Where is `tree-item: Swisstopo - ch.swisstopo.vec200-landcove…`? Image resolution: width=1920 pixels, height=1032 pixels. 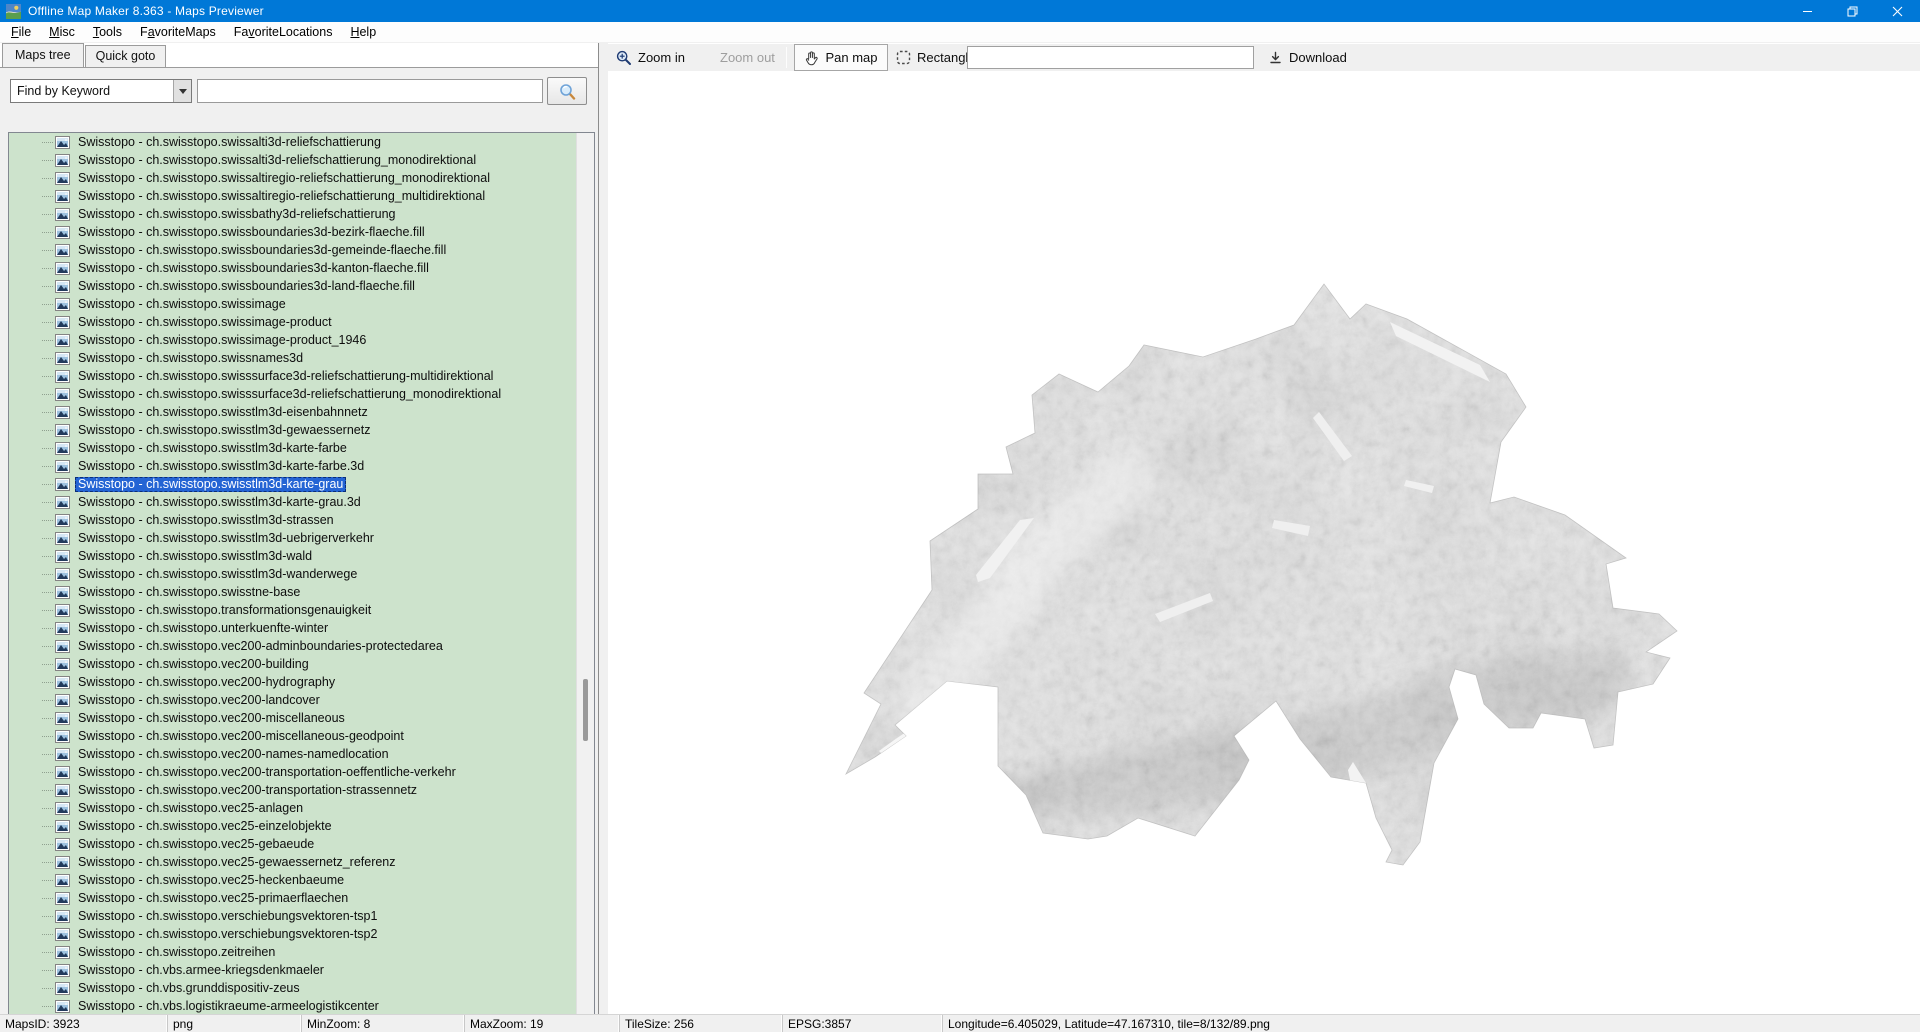 tree-item: Swisstopo - ch.swisstopo.vec200-landcove… is located at coordinates (293, 700).